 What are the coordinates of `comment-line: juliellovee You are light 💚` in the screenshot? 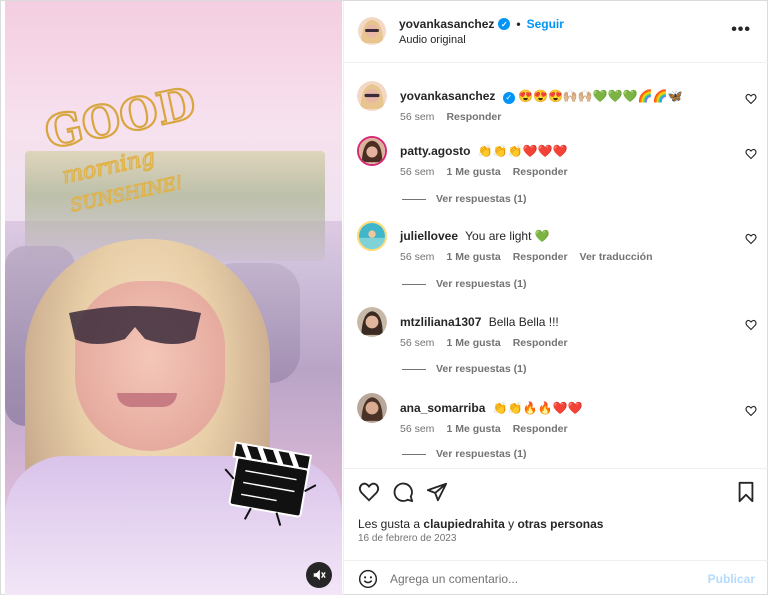 It's located at (475, 236).